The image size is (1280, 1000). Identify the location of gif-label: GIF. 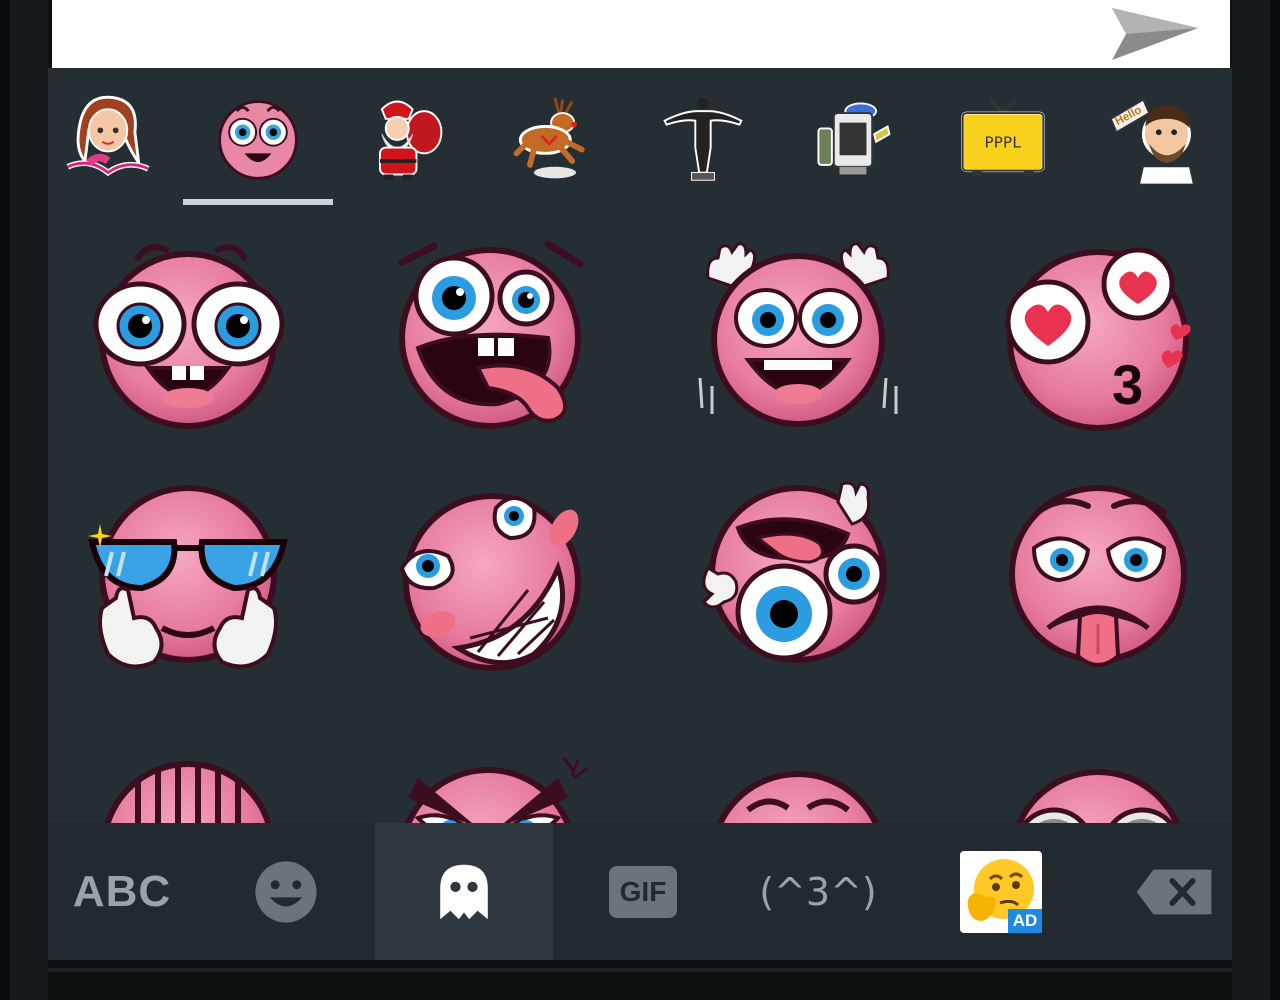
(643, 891).